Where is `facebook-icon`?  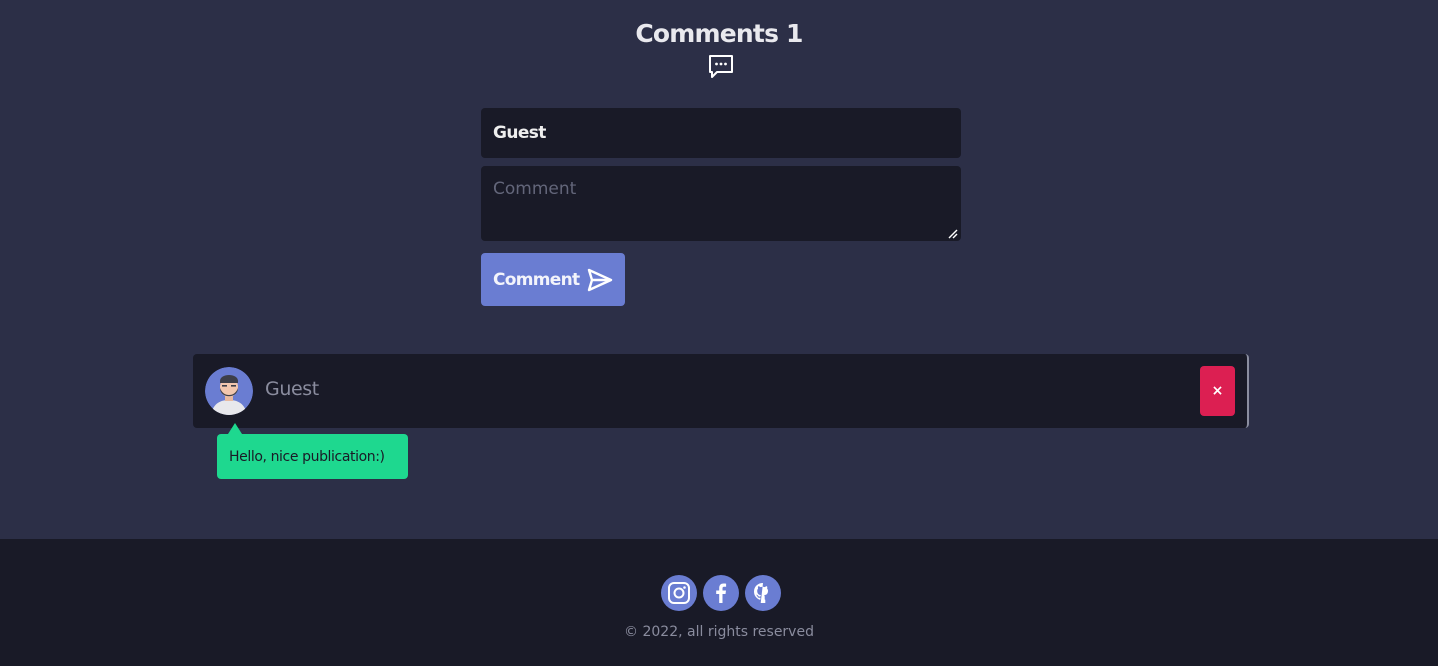
facebook-icon is located at coordinates (721, 593).